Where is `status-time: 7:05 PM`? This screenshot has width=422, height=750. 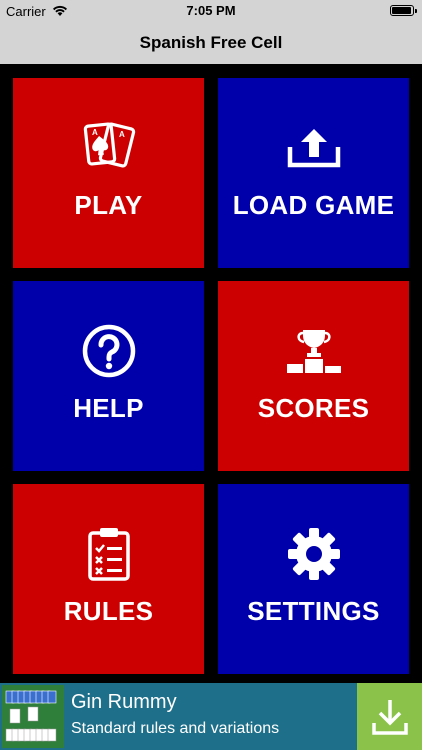
status-time: 7:05 PM is located at coordinates (211, 10).